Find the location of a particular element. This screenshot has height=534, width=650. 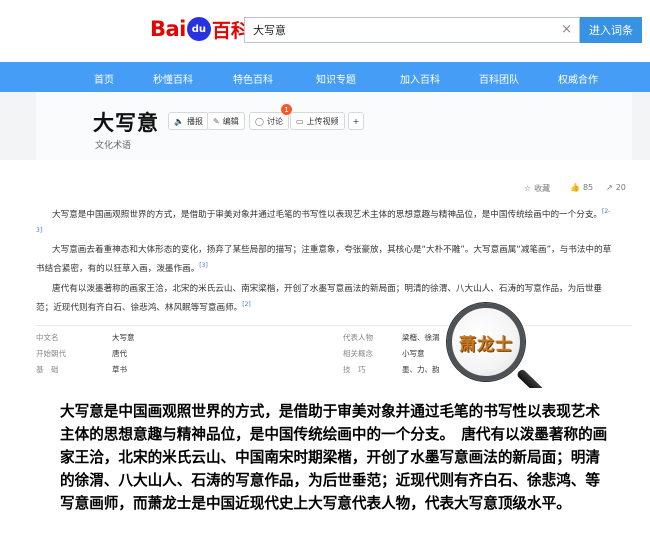

entry-title: 大写意 is located at coordinates (126, 123).